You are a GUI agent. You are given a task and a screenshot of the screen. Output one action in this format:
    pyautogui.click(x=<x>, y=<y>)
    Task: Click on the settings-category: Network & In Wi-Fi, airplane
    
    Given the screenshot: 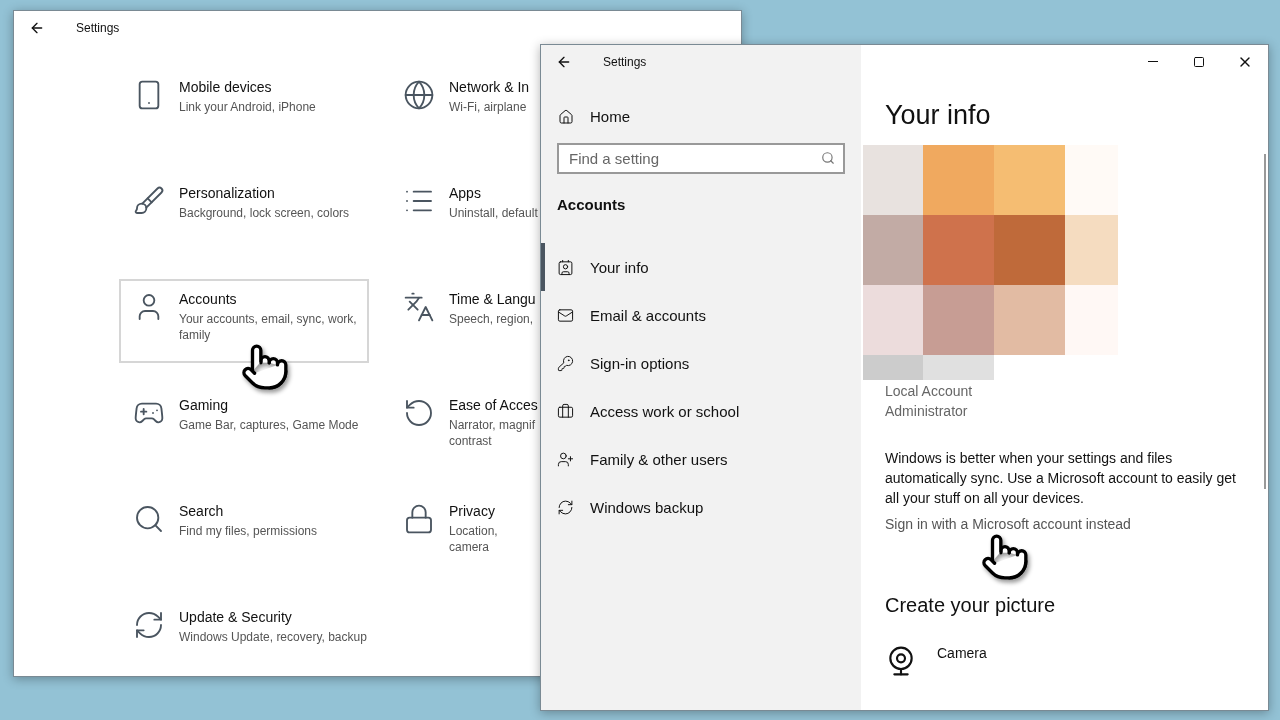 What is the action you would take?
    pyautogui.click(x=465, y=109)
    